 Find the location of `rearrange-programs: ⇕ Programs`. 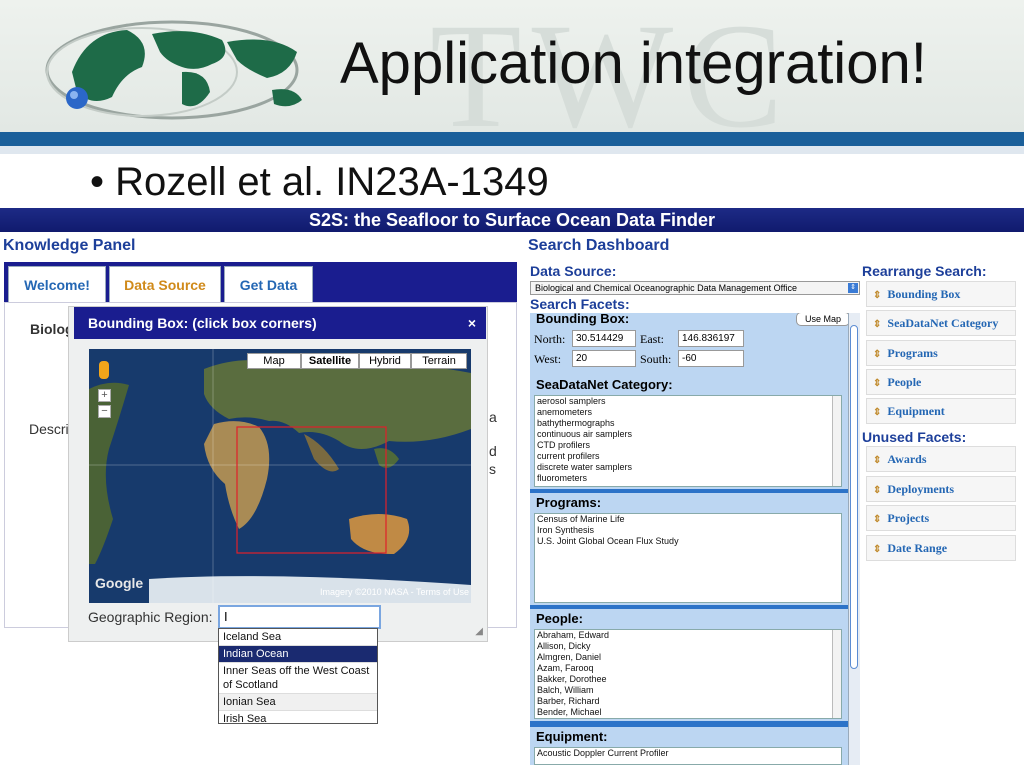

rearrange-programs: ⇕ Programs is located at coordinates (941, 353).